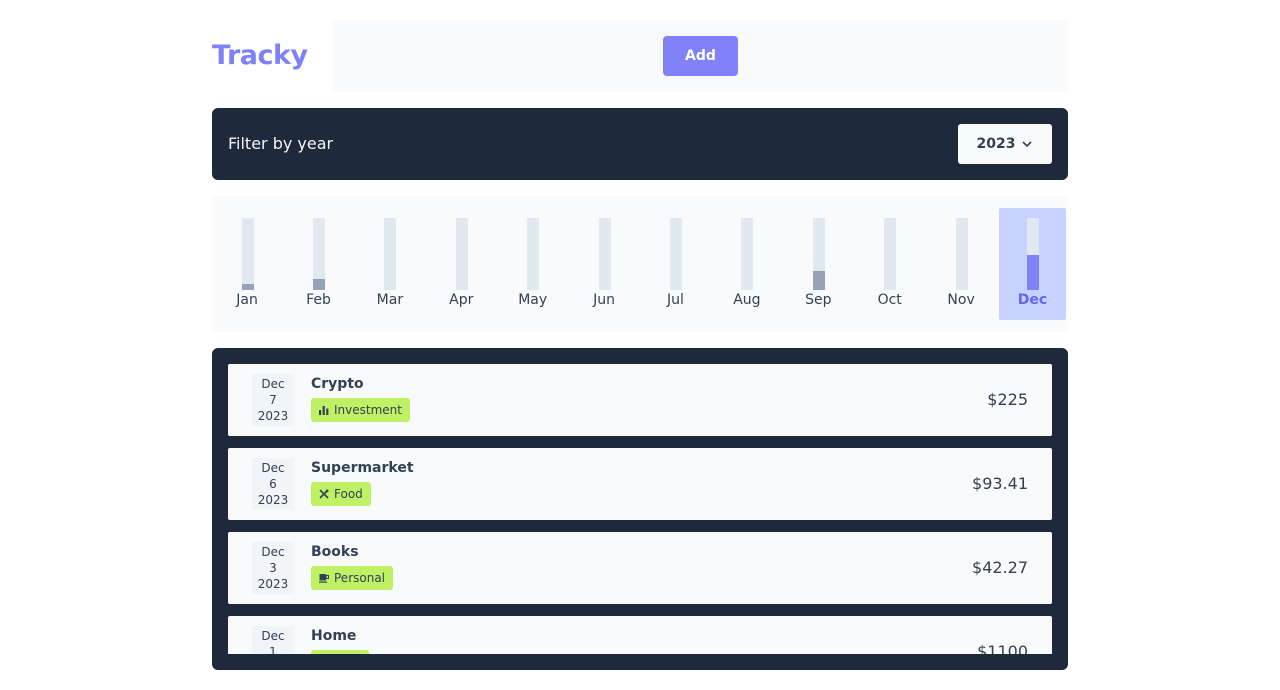 Image resolution: width=1280 pixels, height=690 pixels. Describe the element at coordinates (640, 568) in the screenshot. I see `expense-item: Dec 3 2023 Books Personal $42.27` at that location.